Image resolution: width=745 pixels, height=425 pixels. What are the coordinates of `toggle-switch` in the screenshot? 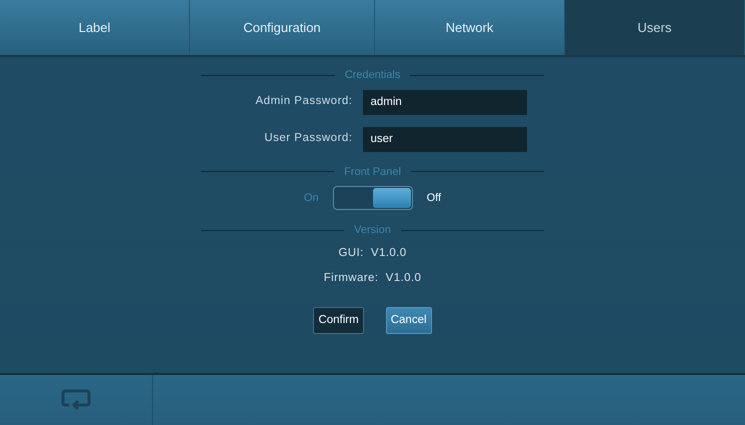 It's located at (372, 198).